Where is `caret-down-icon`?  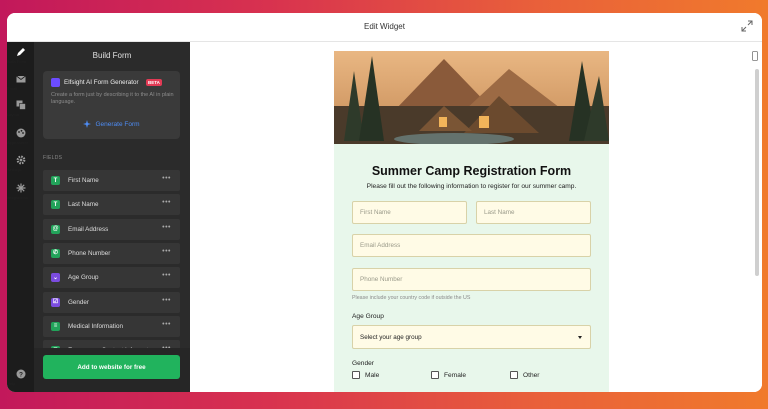 caret-down-icon is located at coordinates (580, 337).